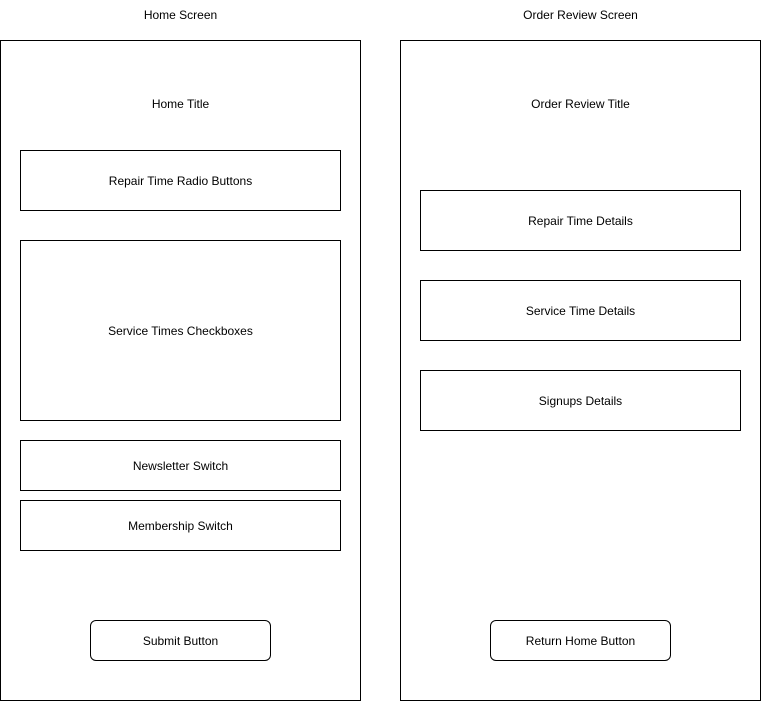 This screenshot has height=701, width=761. What do you see at coordinates (580, 15) in the screenshot?
I see `order-review-screen-caption: Order Review Screen` at bounding box center [580, 15].